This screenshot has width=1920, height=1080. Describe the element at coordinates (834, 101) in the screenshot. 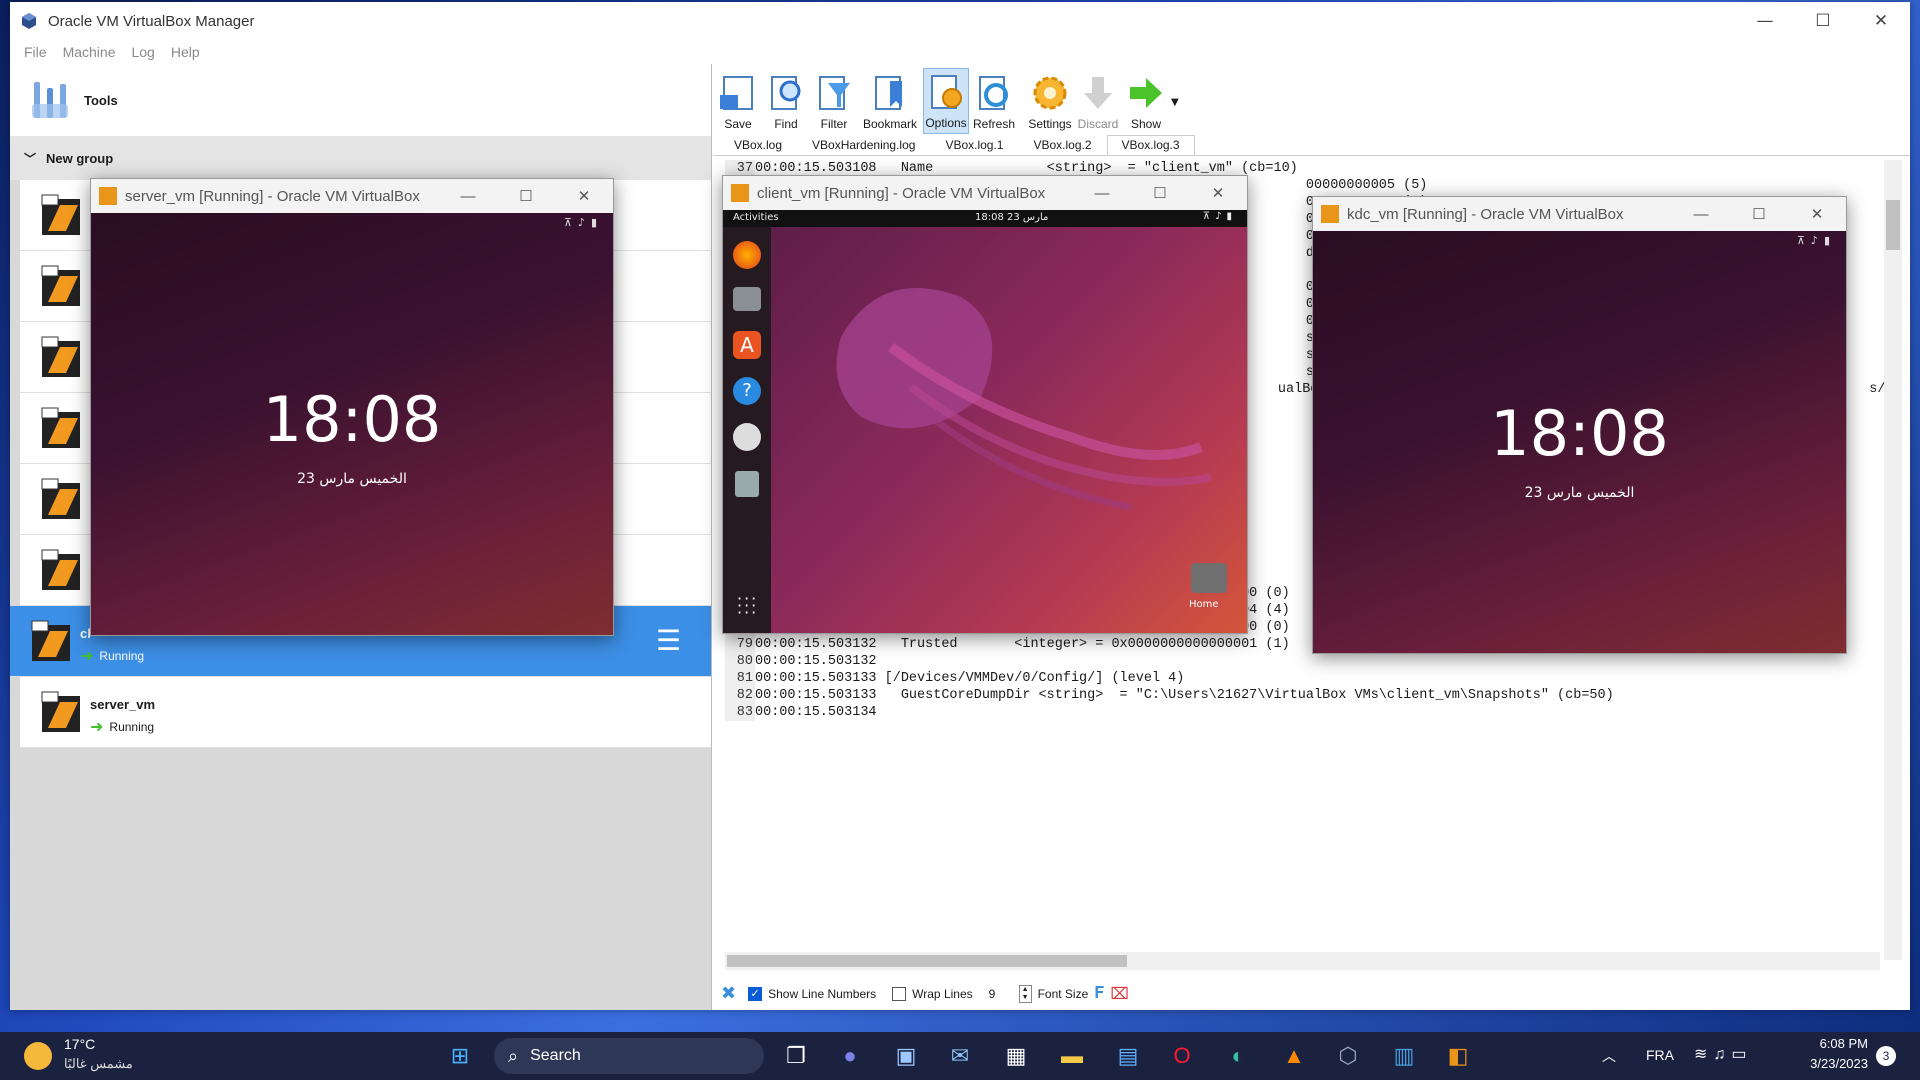

I see `filter-button: Filter` at that location.